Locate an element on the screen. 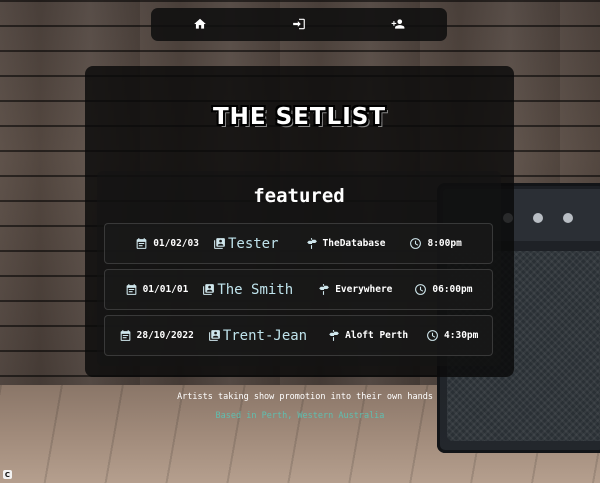 The image size is (600, 483). event-artist: The Smith is located at coordinates (247, 290).